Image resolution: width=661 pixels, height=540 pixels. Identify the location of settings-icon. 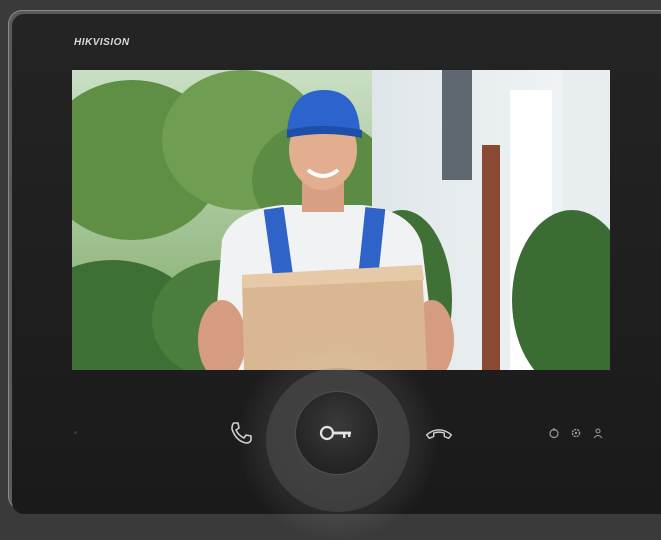
(576, 432).